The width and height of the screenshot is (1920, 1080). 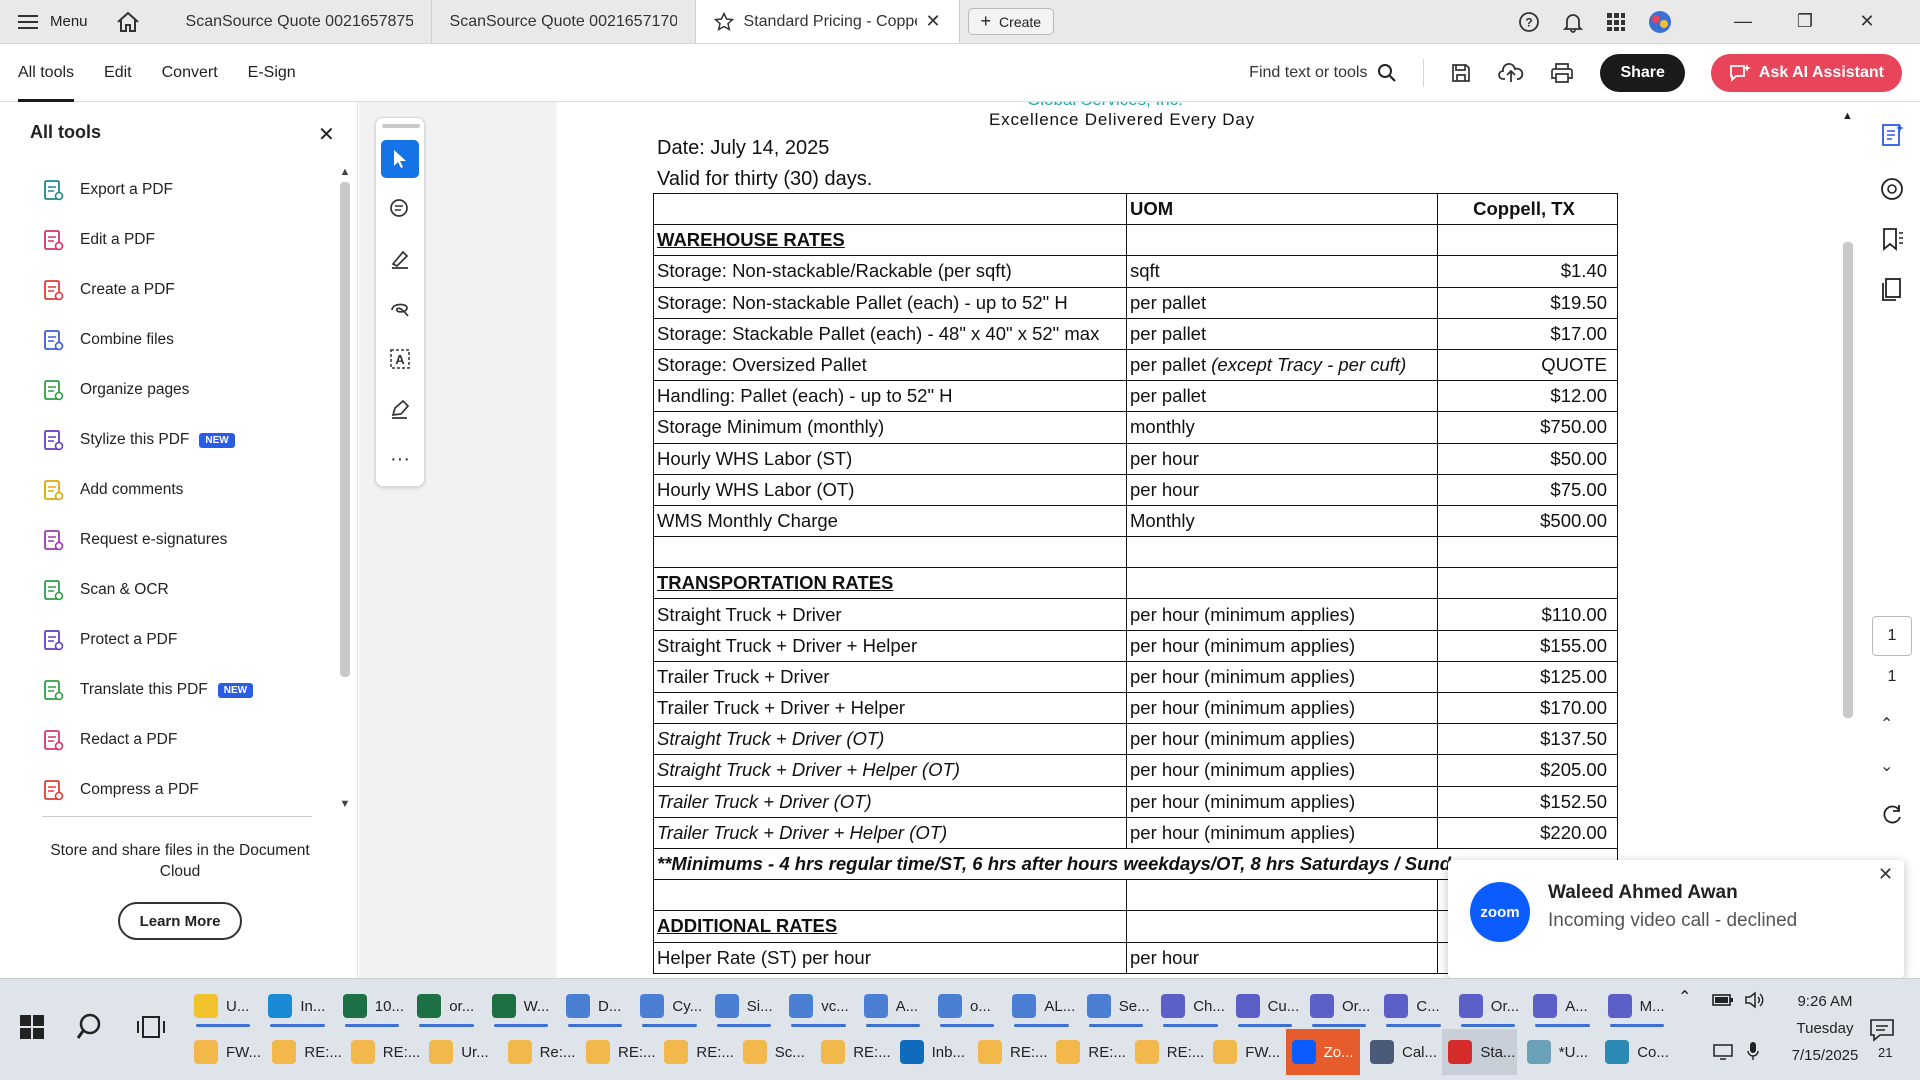 I want to click on tool-redact-pdf: Redact a PDF, so click(x=165, y=740).